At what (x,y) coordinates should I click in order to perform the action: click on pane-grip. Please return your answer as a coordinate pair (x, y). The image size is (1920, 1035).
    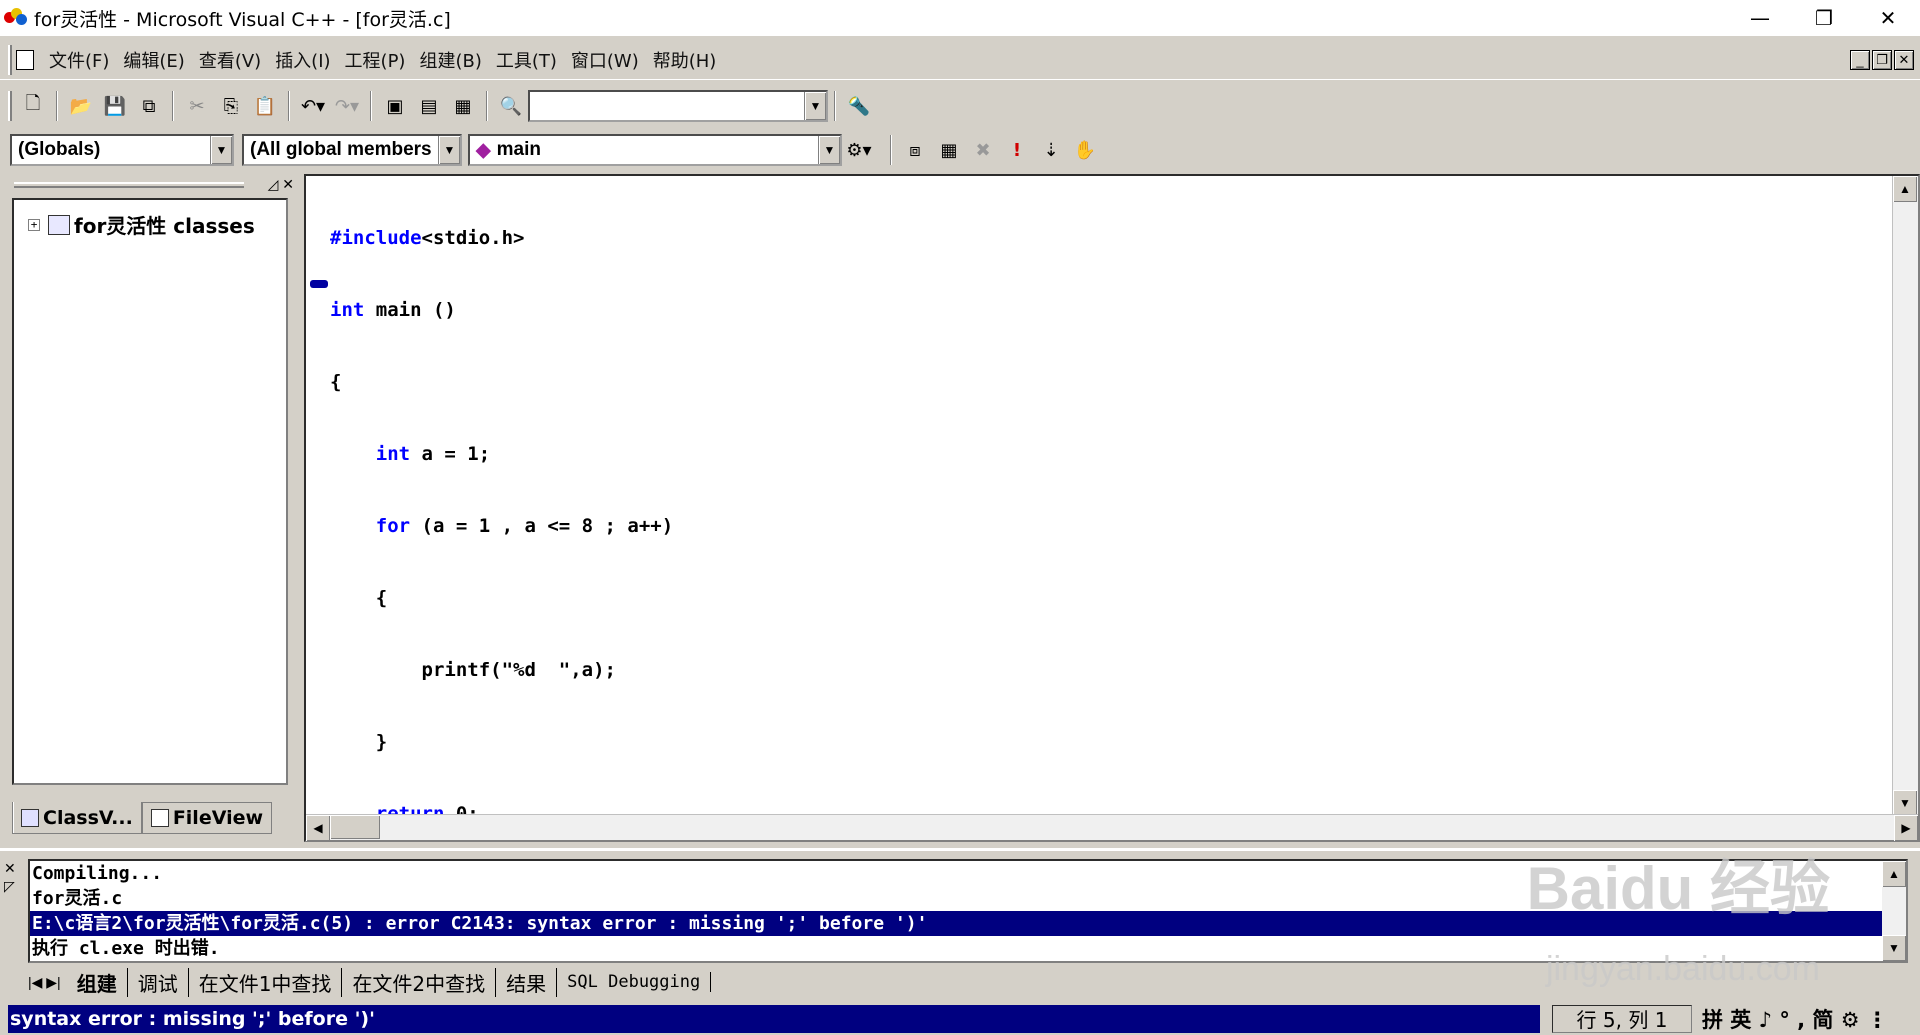
    Looking at the image, I should click on (129, 185).